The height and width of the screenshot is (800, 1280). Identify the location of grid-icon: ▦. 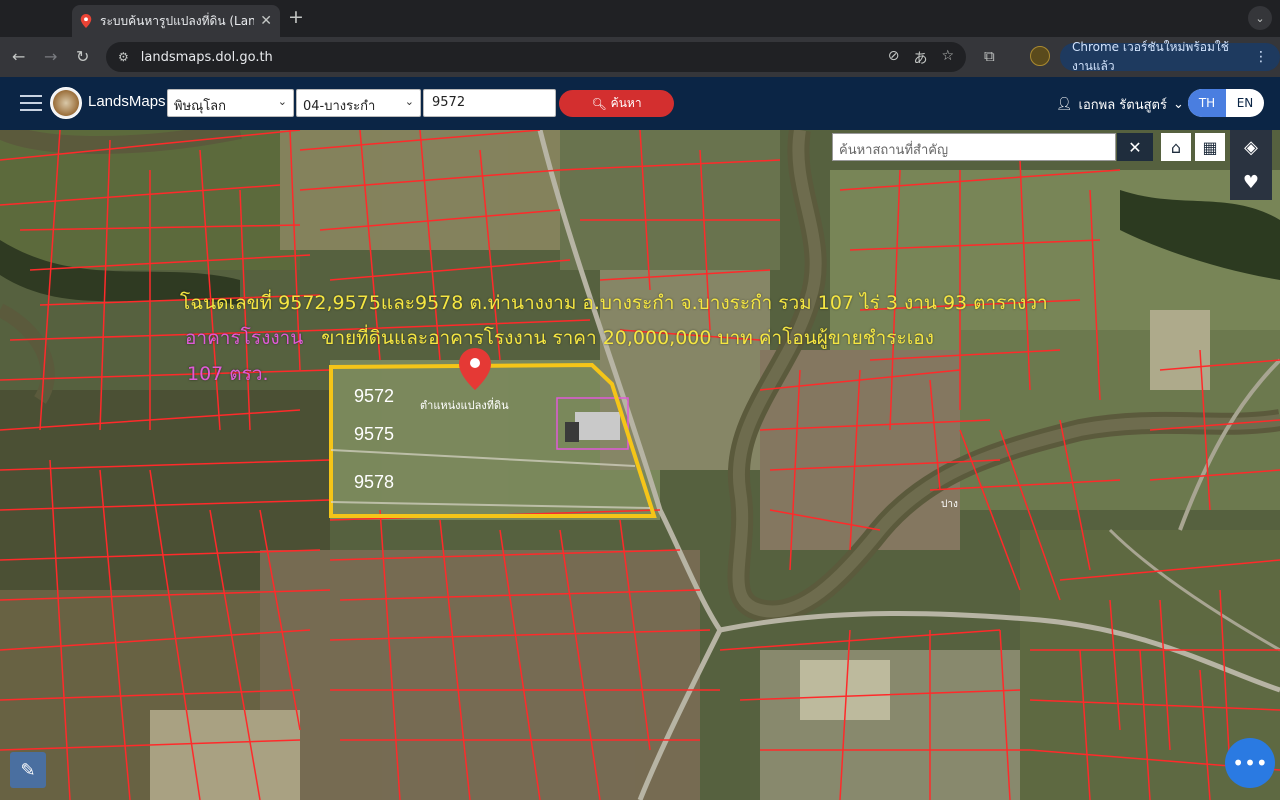
(1210, 147).